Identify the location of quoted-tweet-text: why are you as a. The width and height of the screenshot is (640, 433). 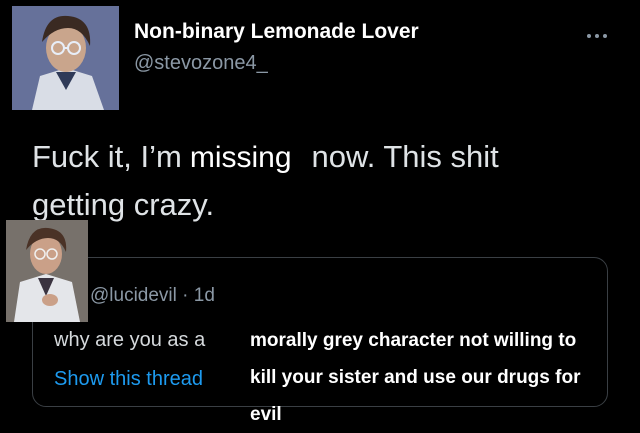
(130, 340).